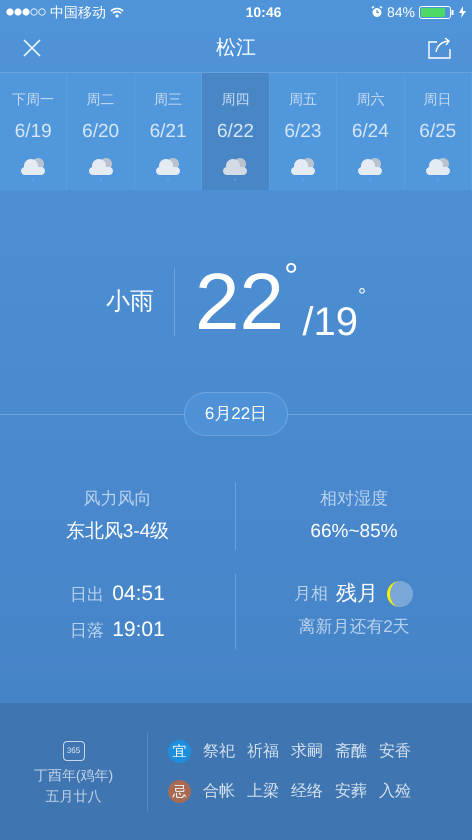 The width and height of the screenshot is (472, 840). I want to click on low-degree-sign: °, so click(362, 296).